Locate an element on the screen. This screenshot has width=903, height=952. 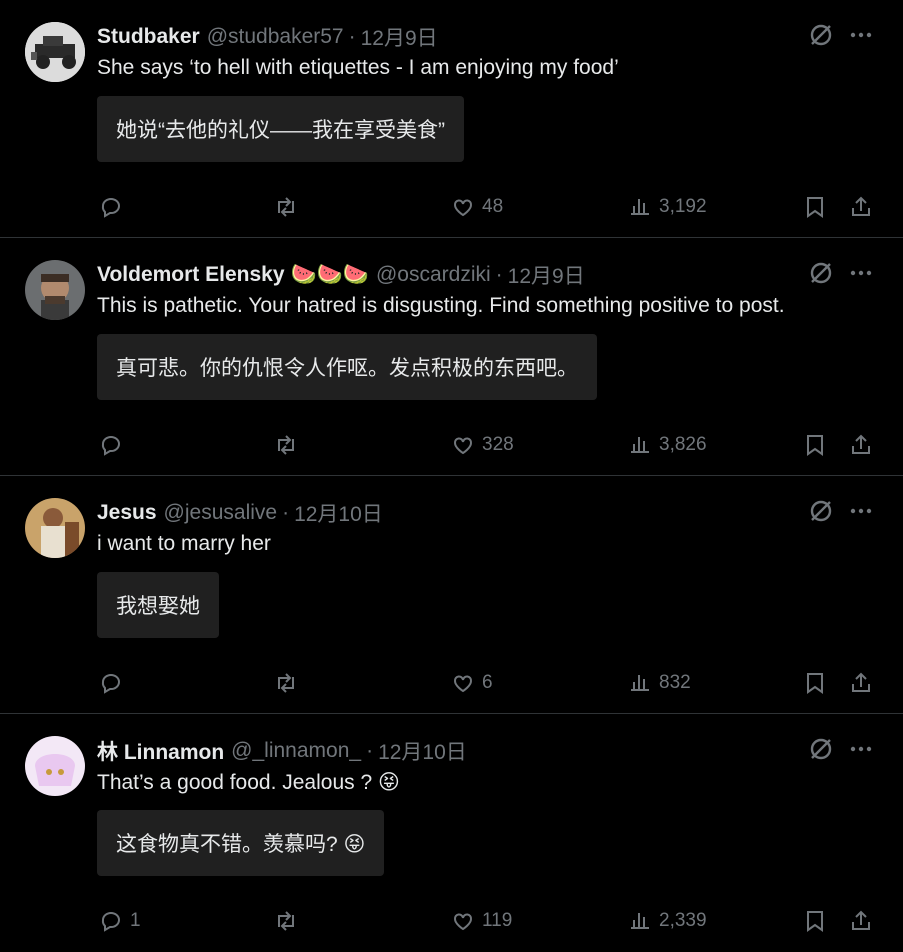
translation-box: 她说“去他的礼仪——我在享受美食” is located at coordinates (280, 129).